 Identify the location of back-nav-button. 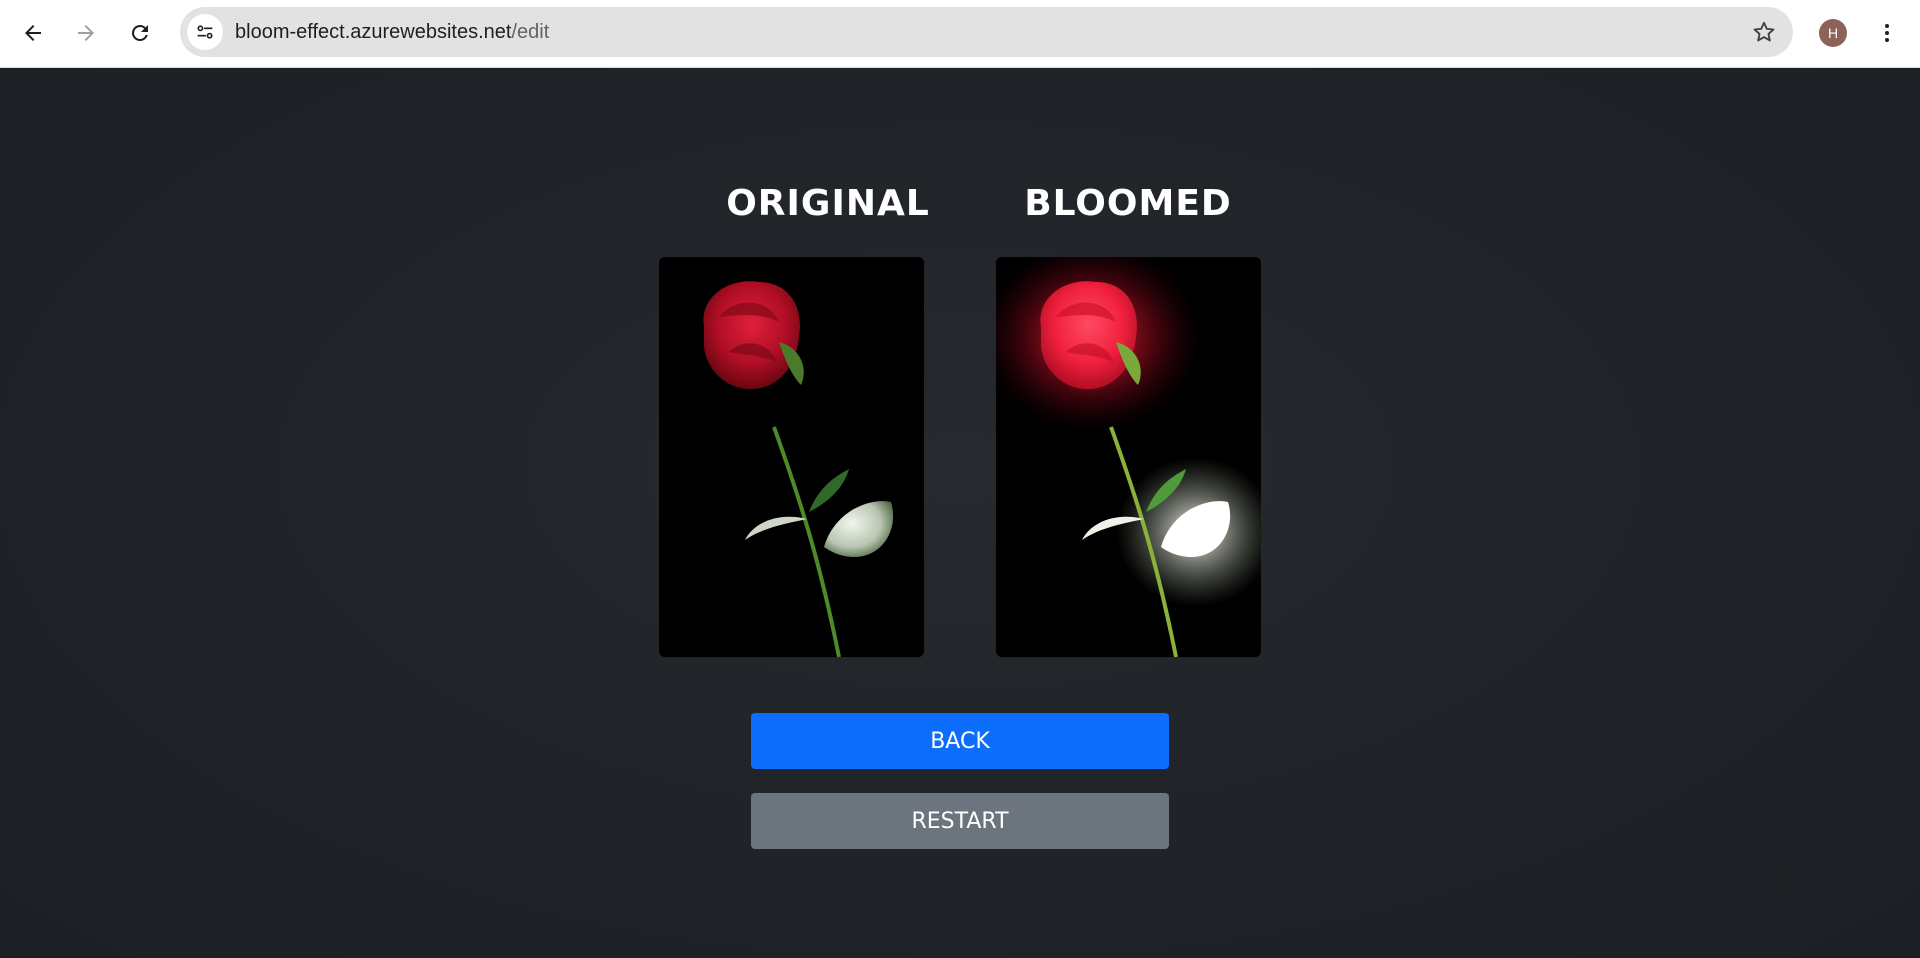
(33, 33).